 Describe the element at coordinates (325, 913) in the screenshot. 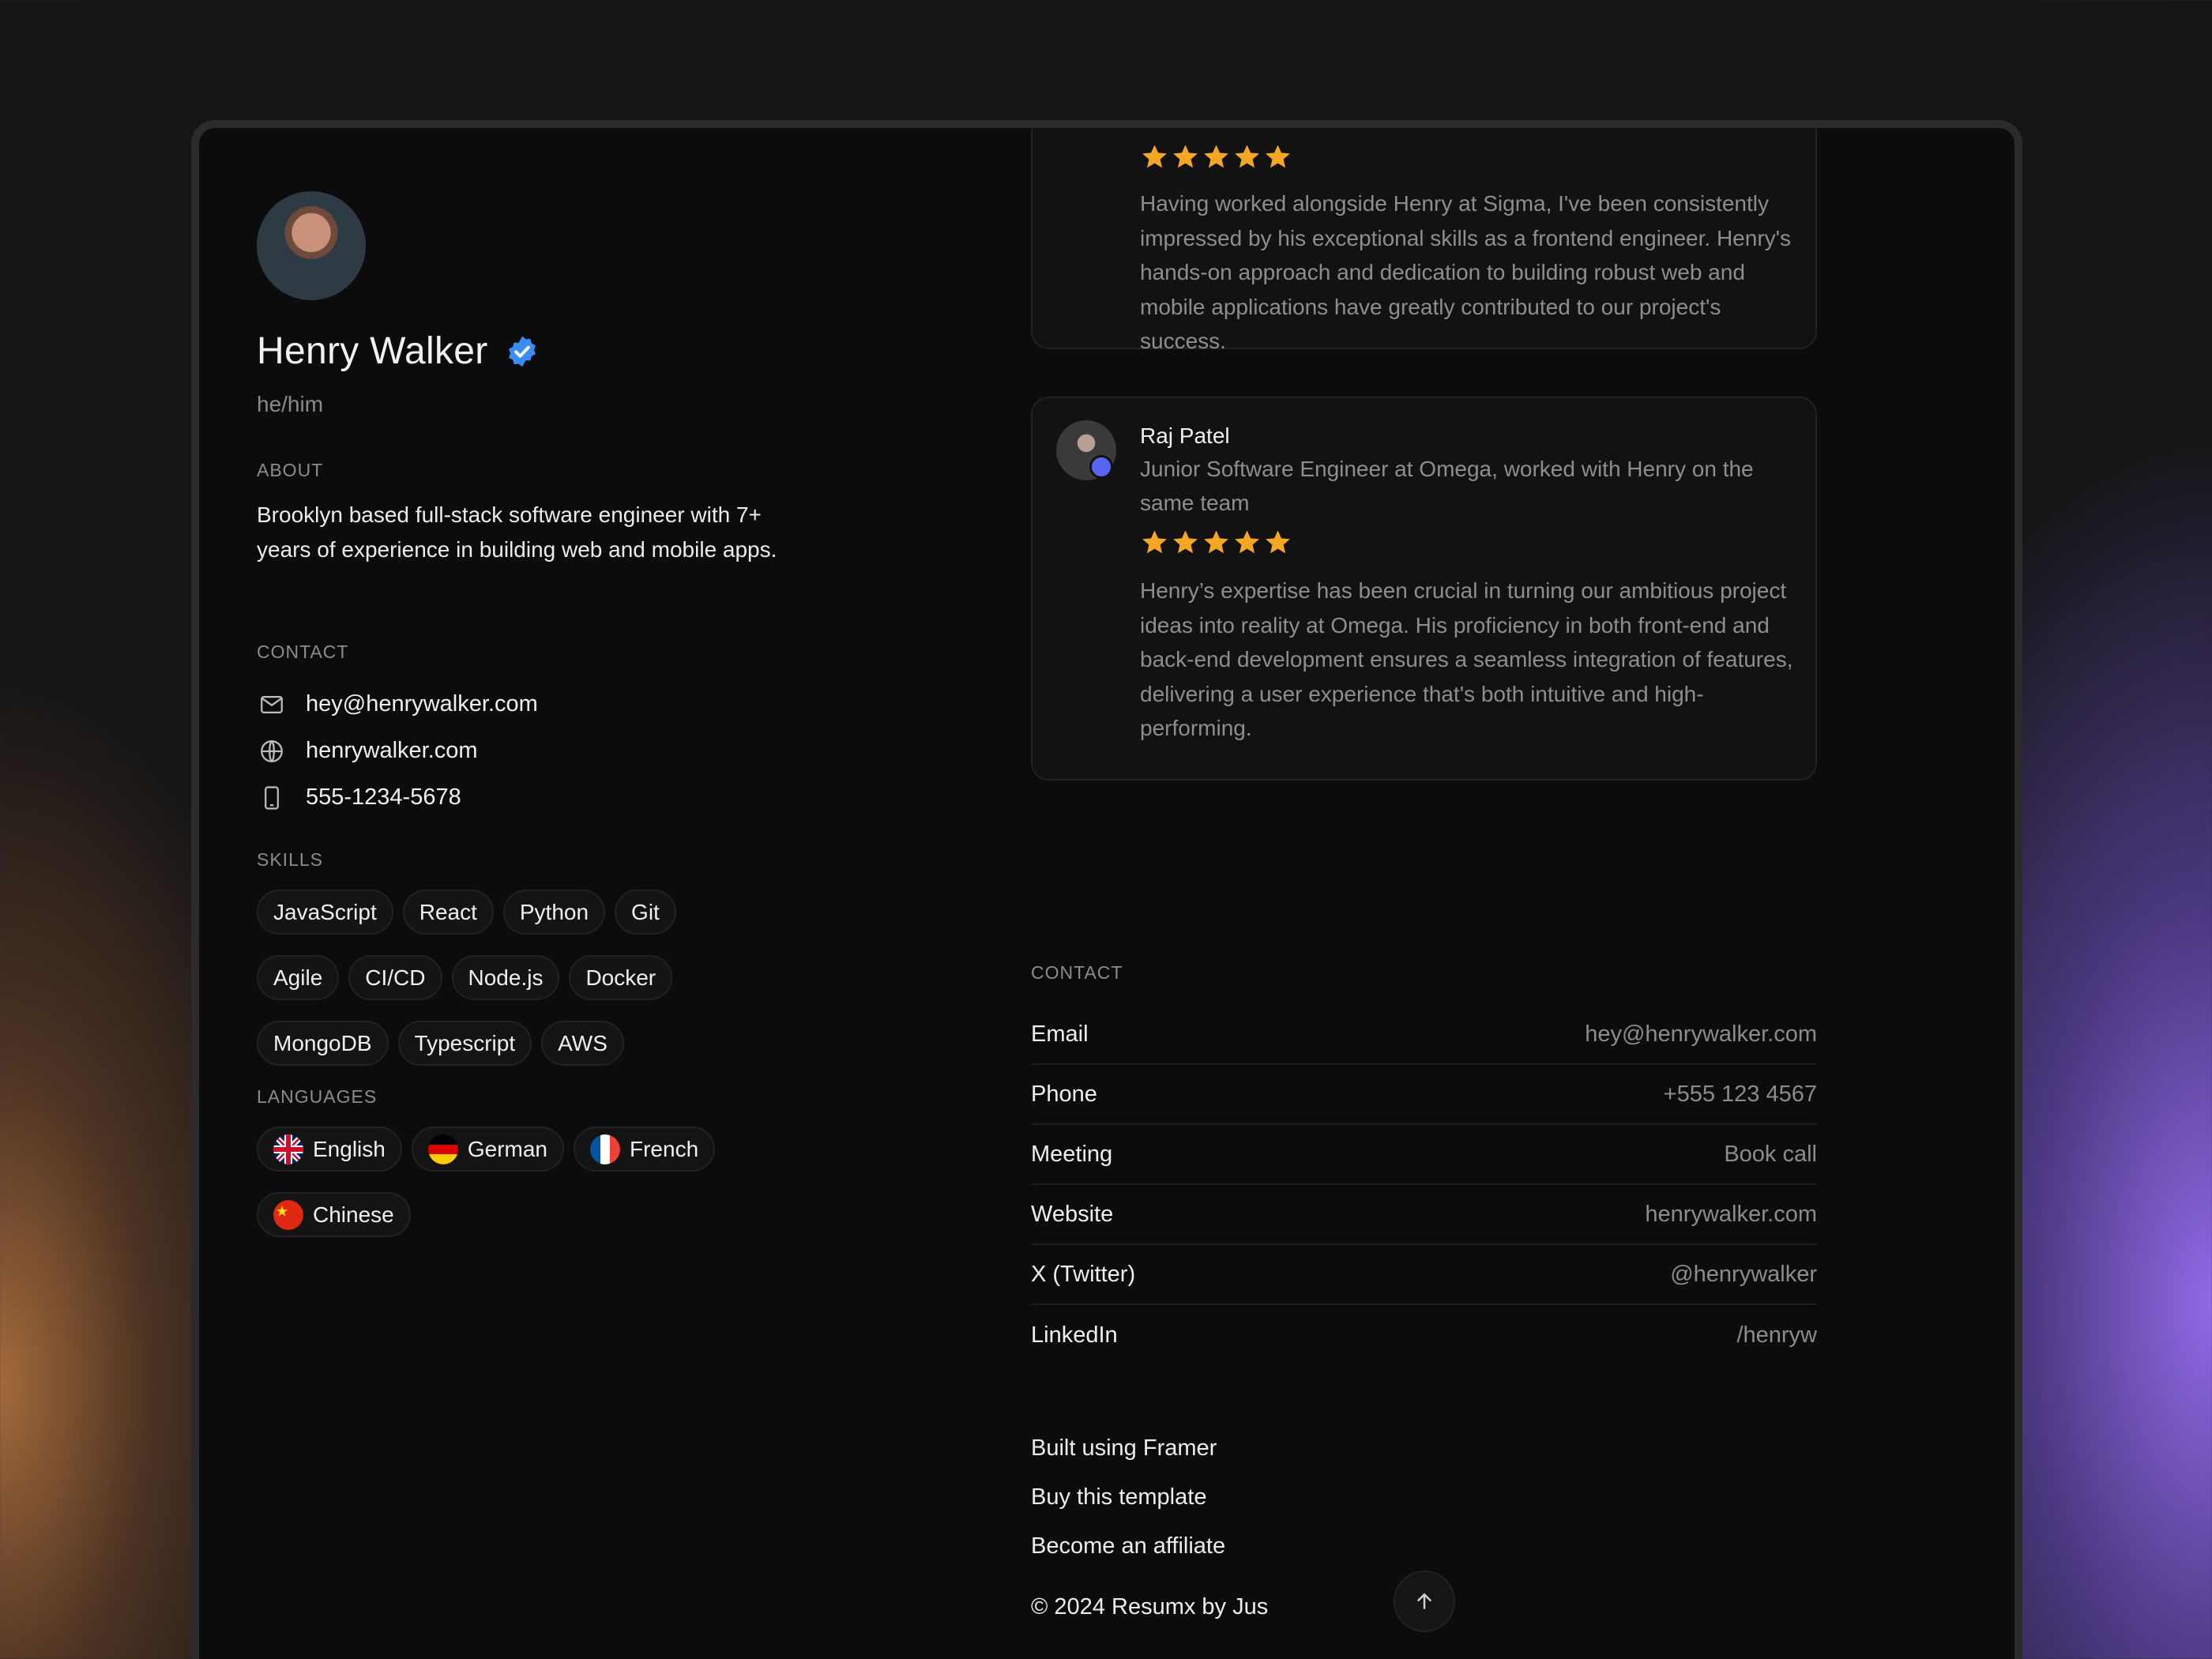

I see `skill-chip: JavaScript` at that location.